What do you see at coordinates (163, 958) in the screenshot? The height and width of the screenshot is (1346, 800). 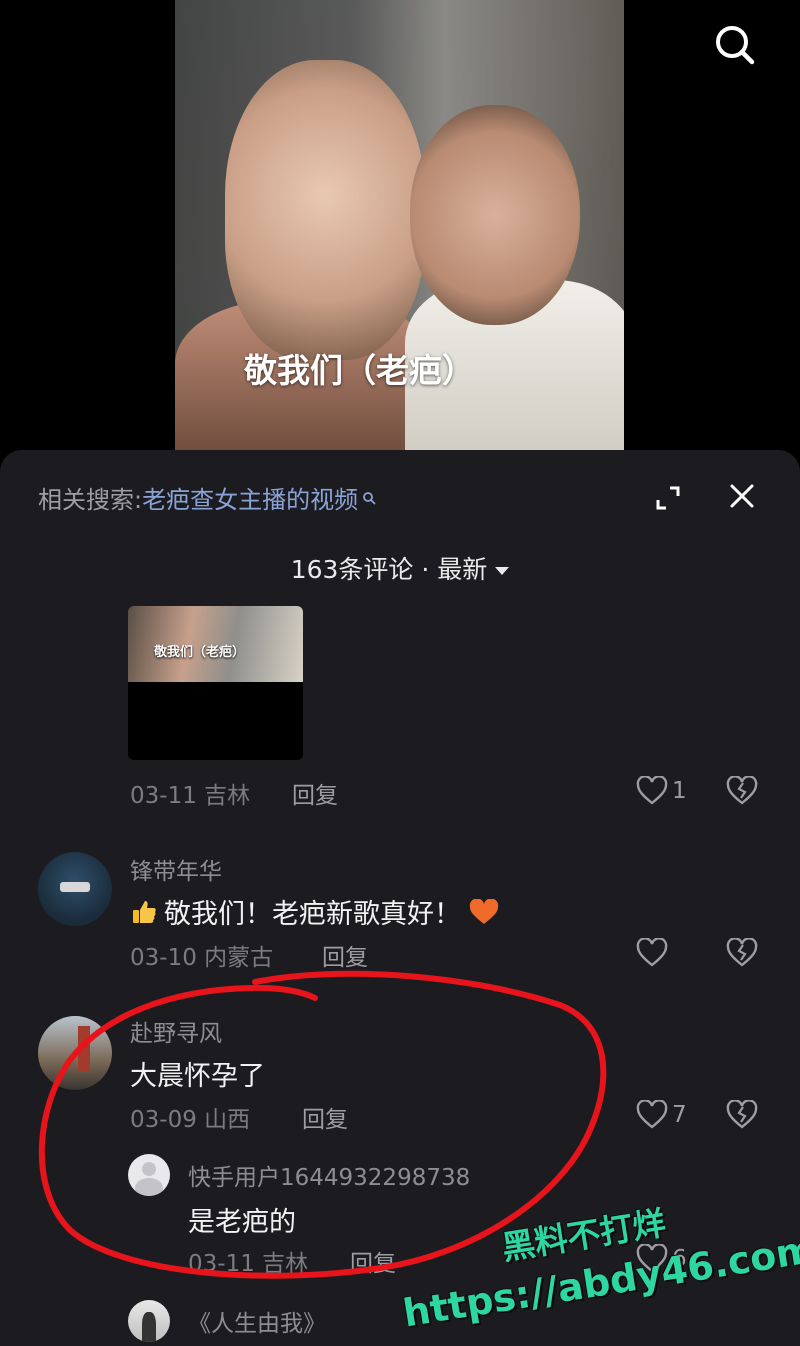 I see `comment-date: 03-10` at bounding box center [163, 958].